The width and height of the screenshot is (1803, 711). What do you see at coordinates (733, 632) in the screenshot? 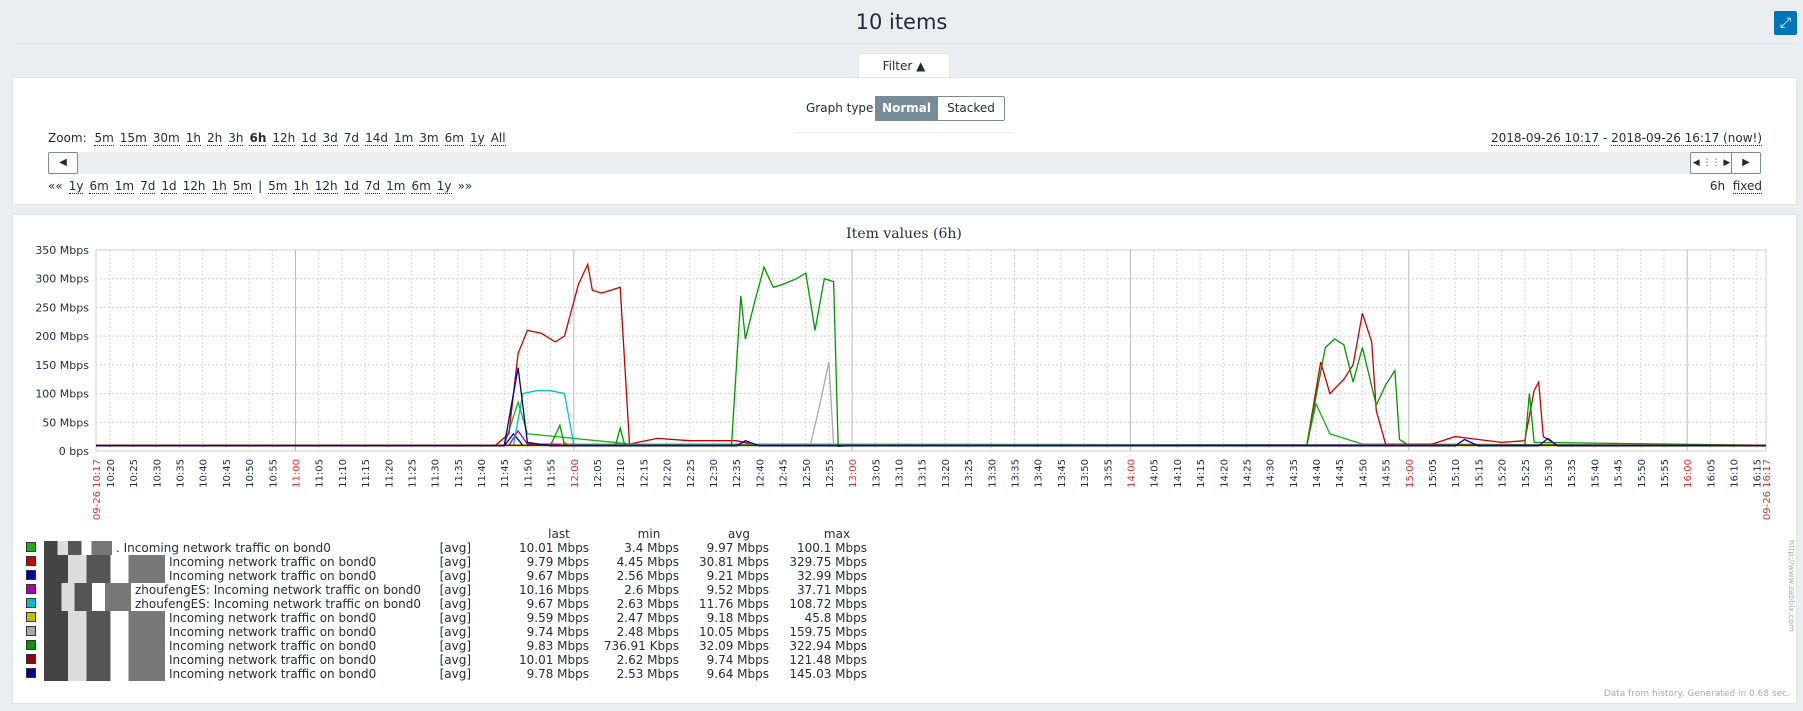
I see `legend-item-avg: 10.05 Mbps` at bounding box center [733, 632].